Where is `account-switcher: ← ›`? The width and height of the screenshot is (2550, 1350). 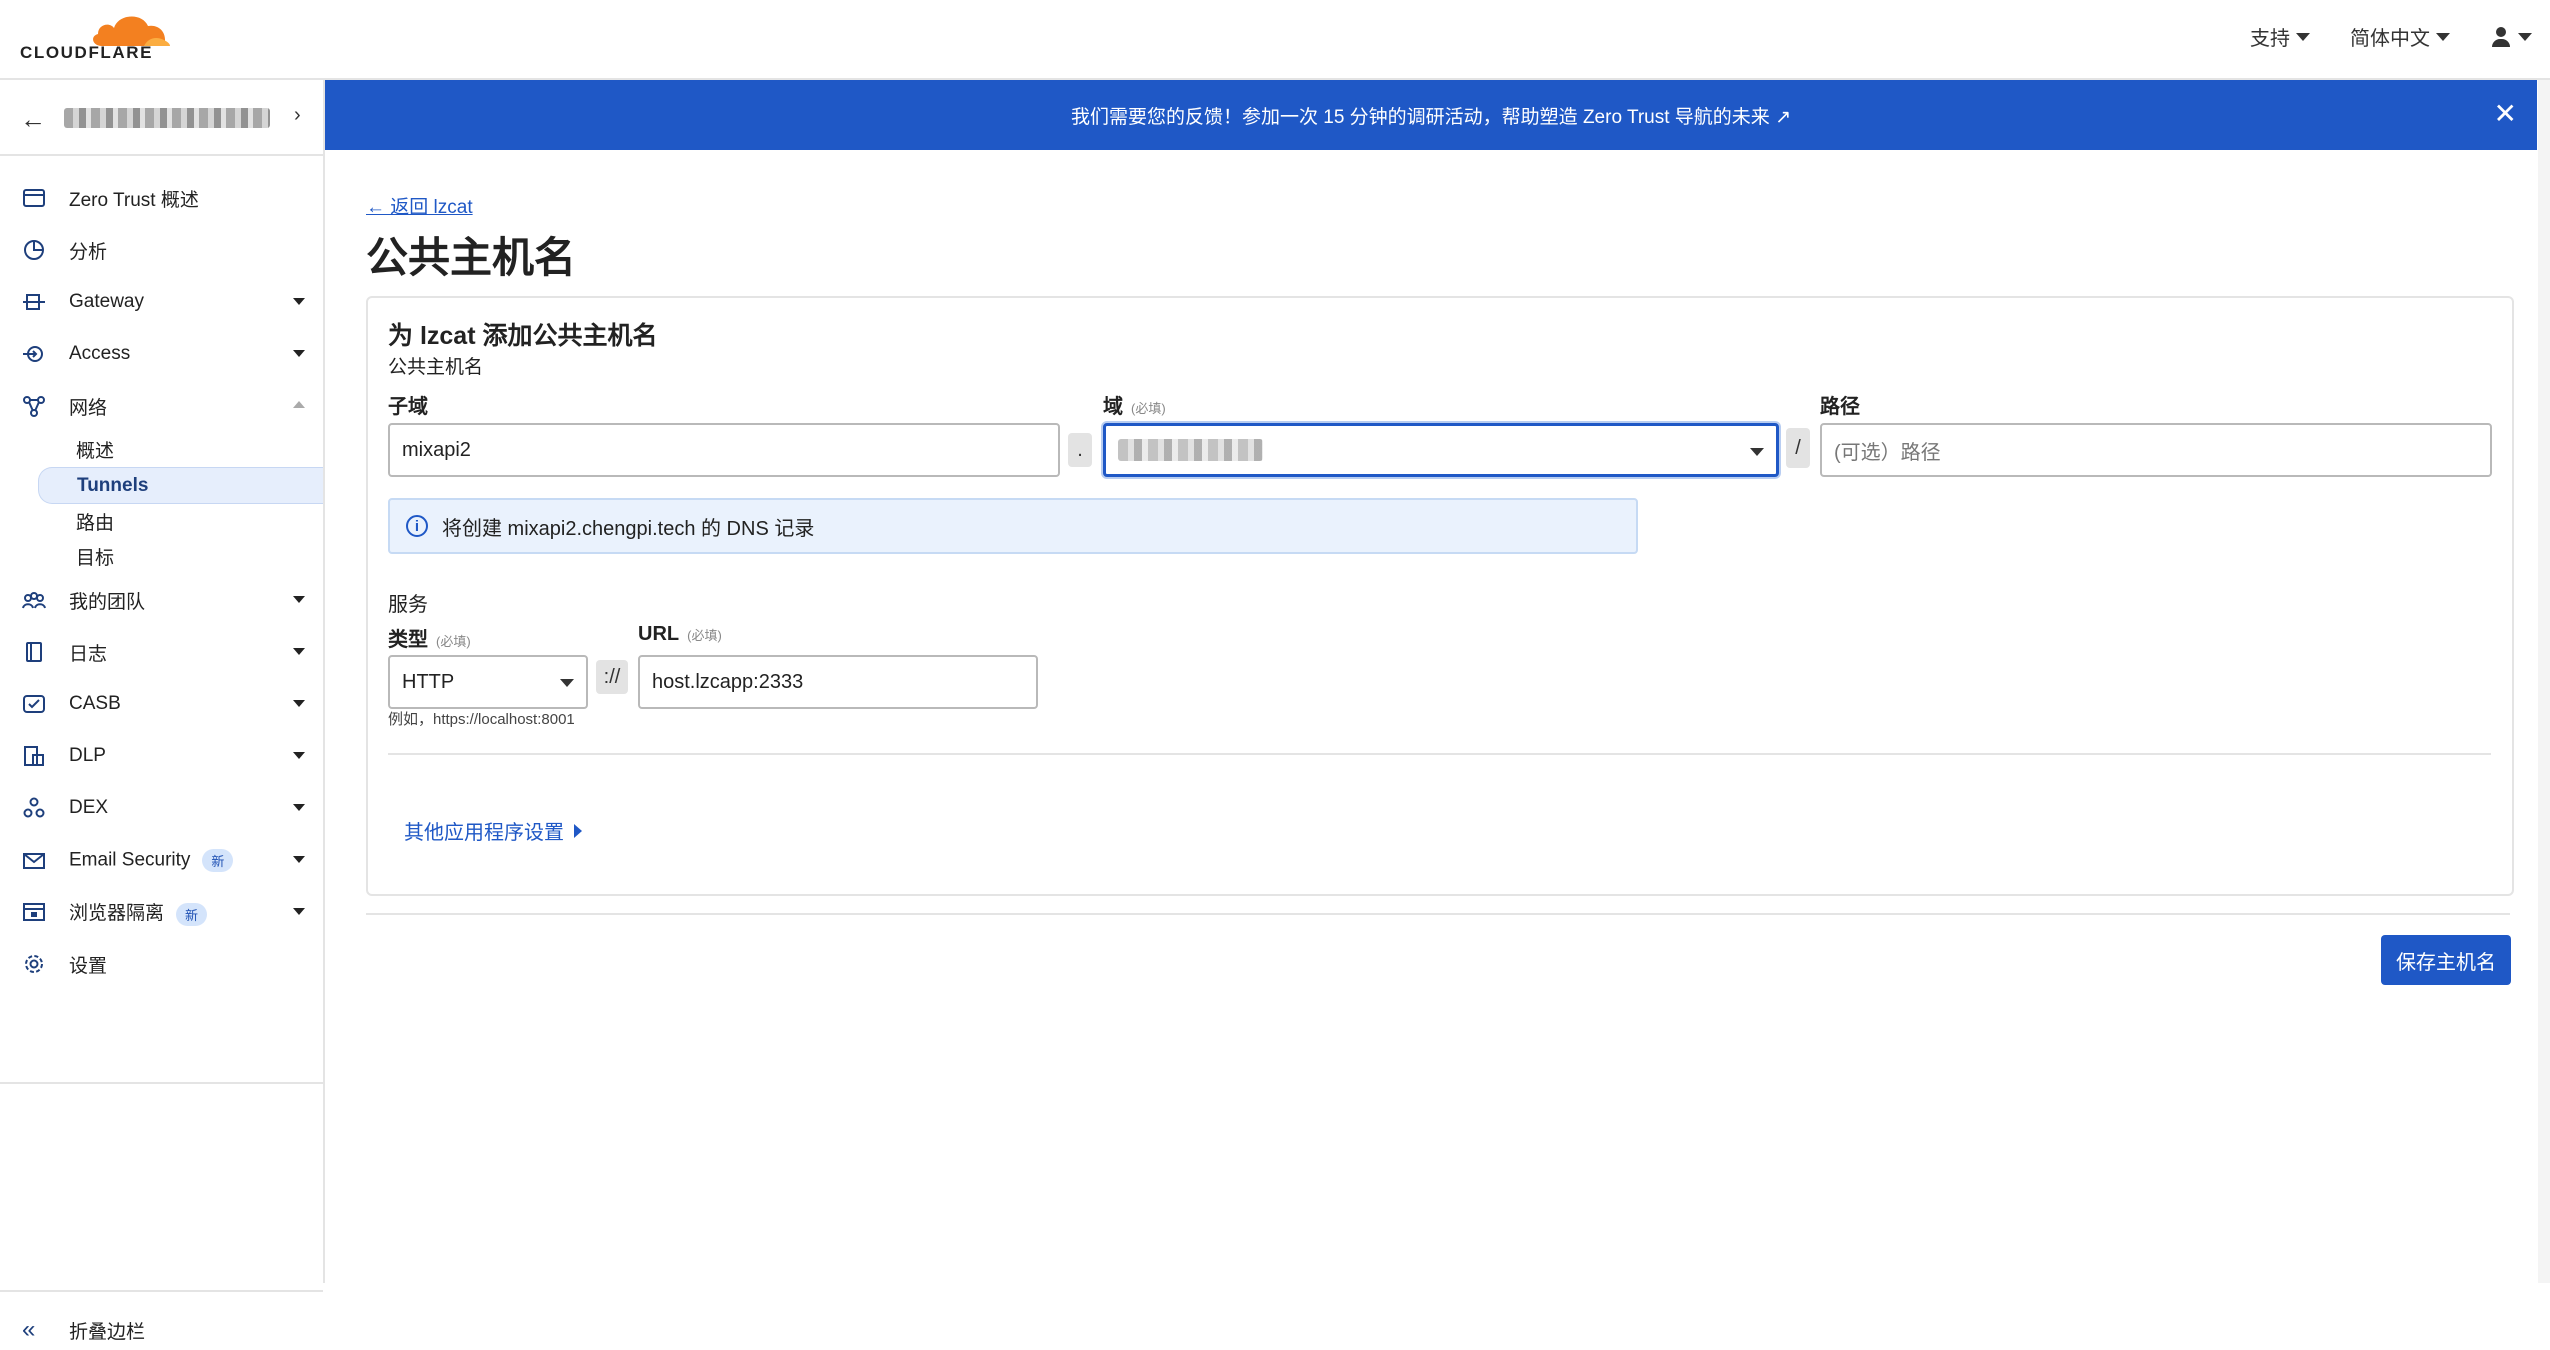 account-switcher: ← › is located at coordinates (161, 118).